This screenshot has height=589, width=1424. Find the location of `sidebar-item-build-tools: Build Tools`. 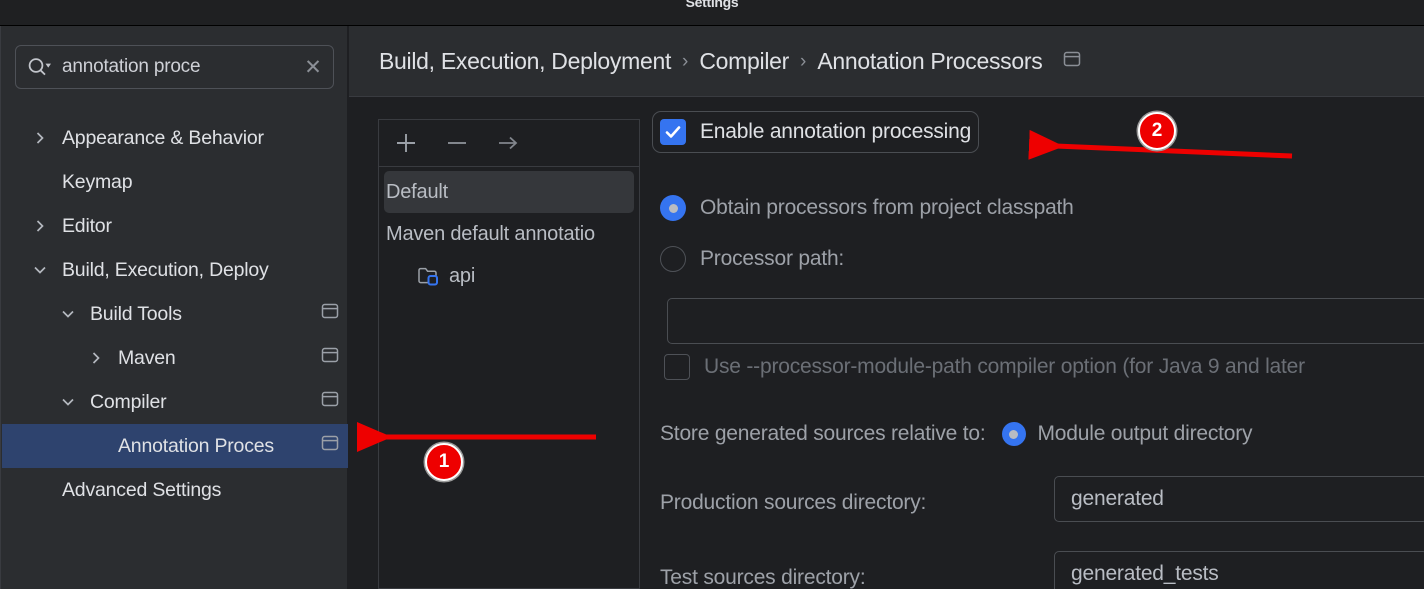

sidebar-item-build-tools: Build Tools is located at coordinates (174, 314).